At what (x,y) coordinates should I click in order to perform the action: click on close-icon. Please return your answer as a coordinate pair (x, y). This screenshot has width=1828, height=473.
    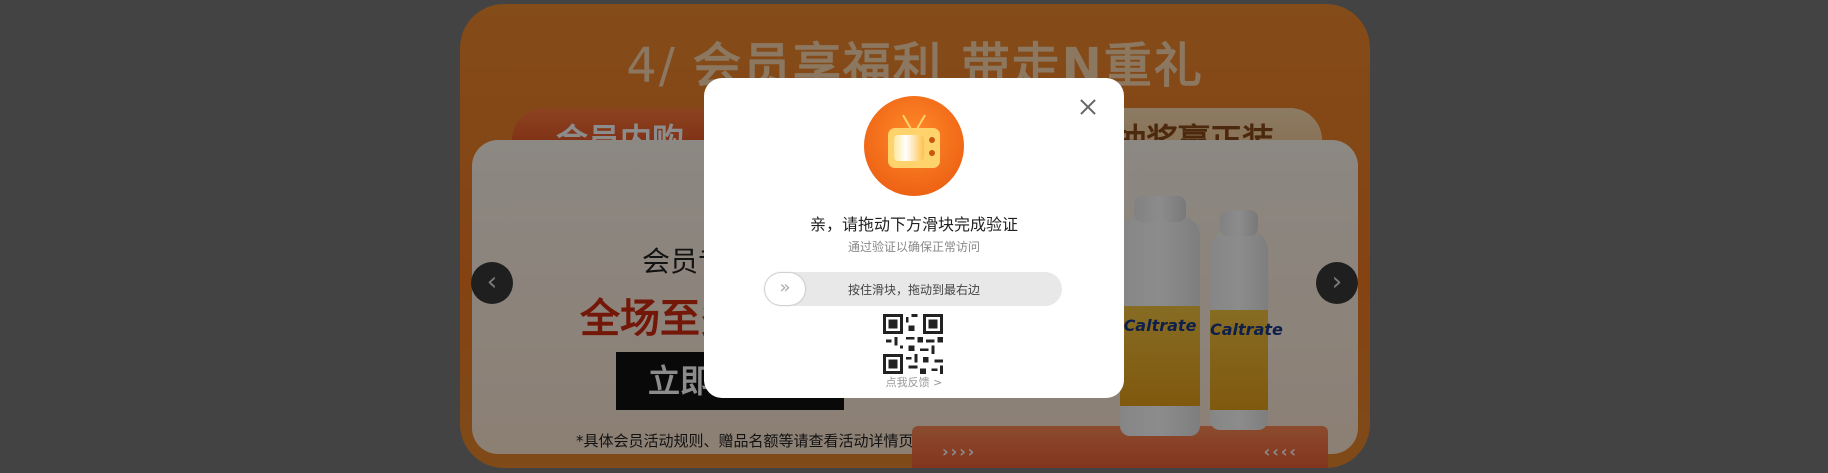
    Looking at the image, I should click on (1088, 108).